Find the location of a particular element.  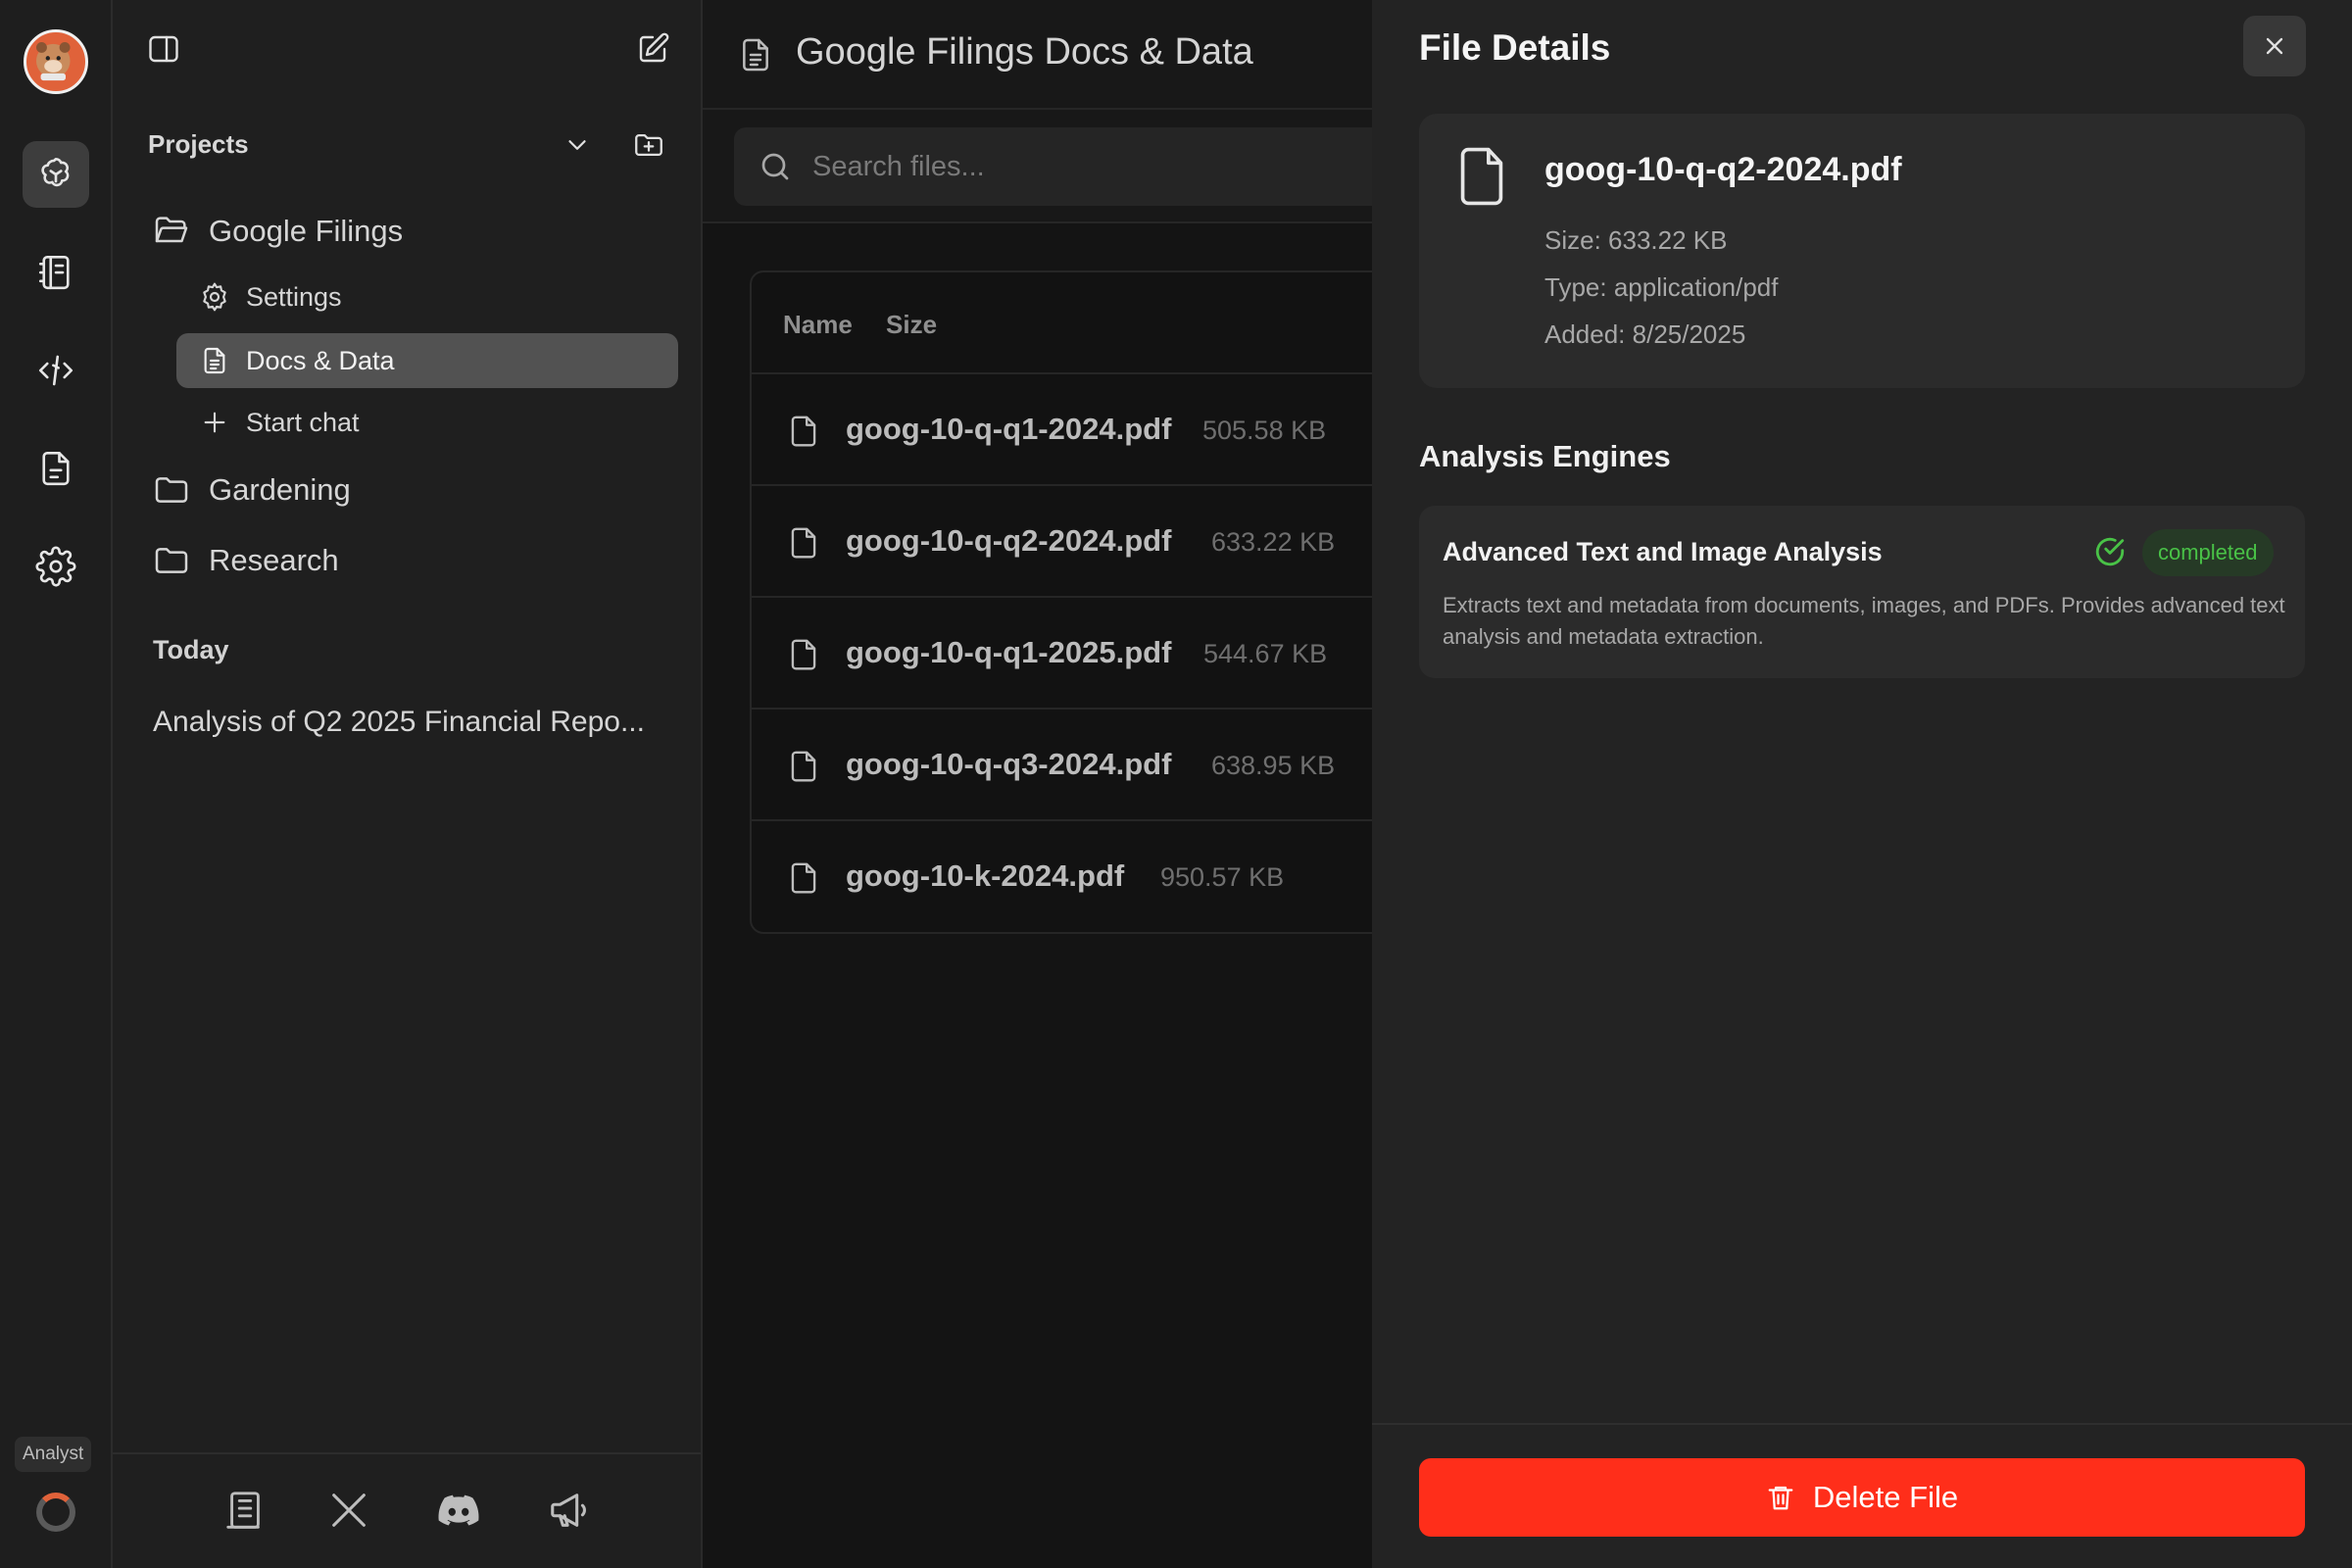

assistant-nav-button is located at coordinates (56, 174).